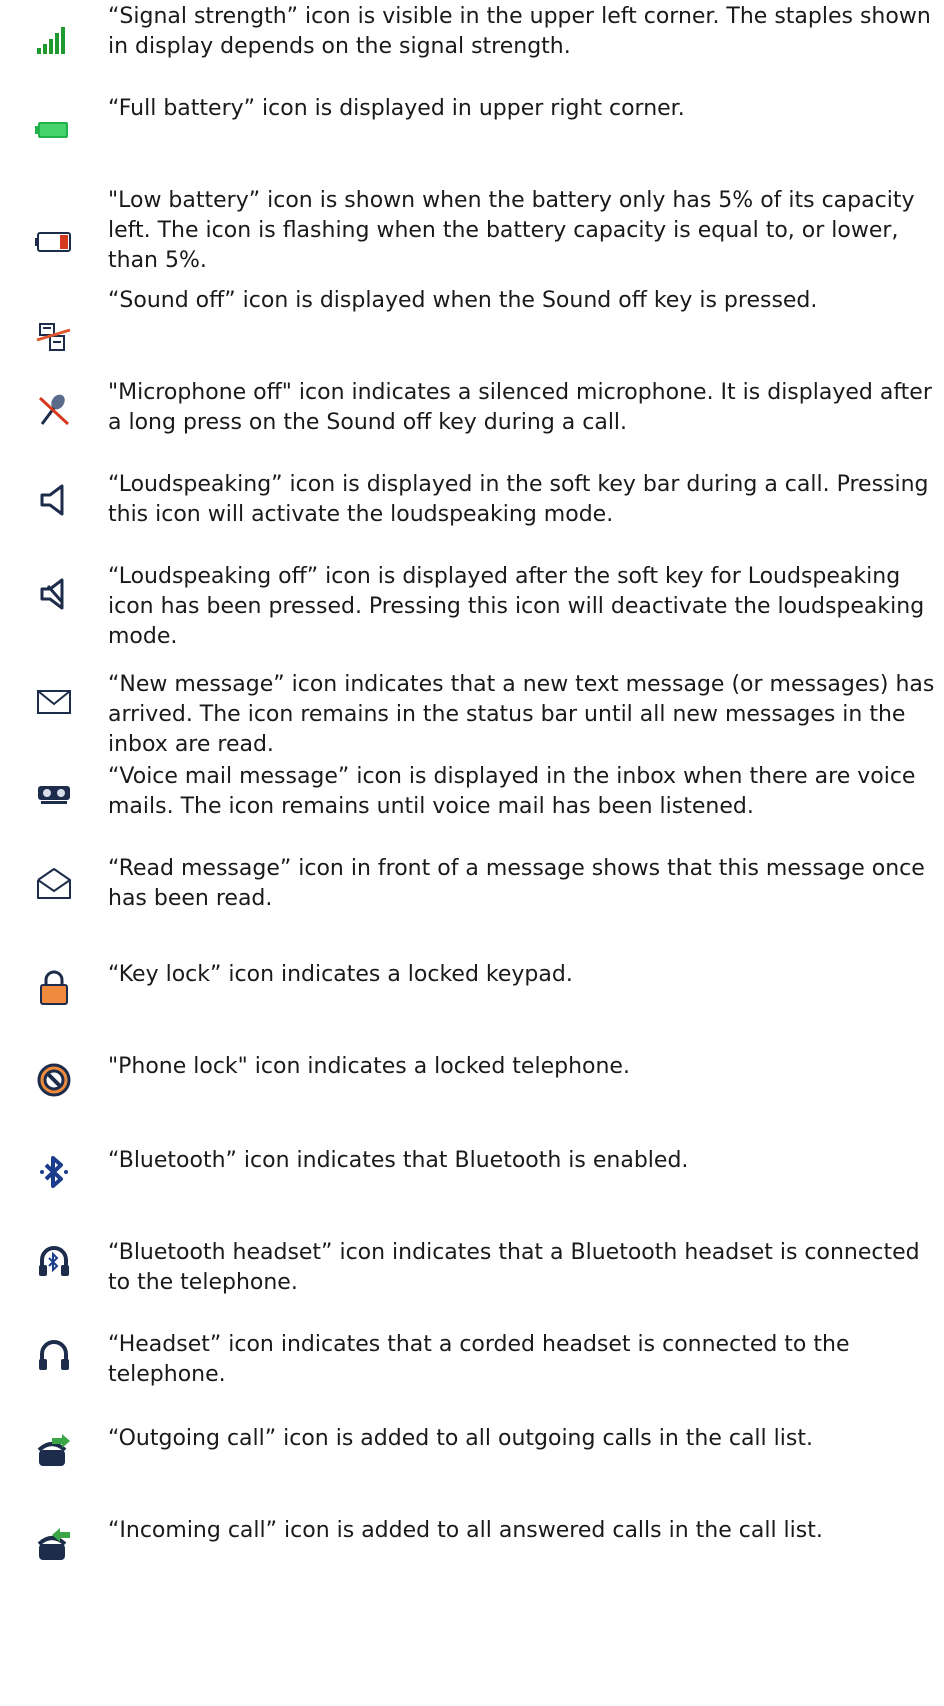  I want to click on voice-mail-icon, so click(54, 794).